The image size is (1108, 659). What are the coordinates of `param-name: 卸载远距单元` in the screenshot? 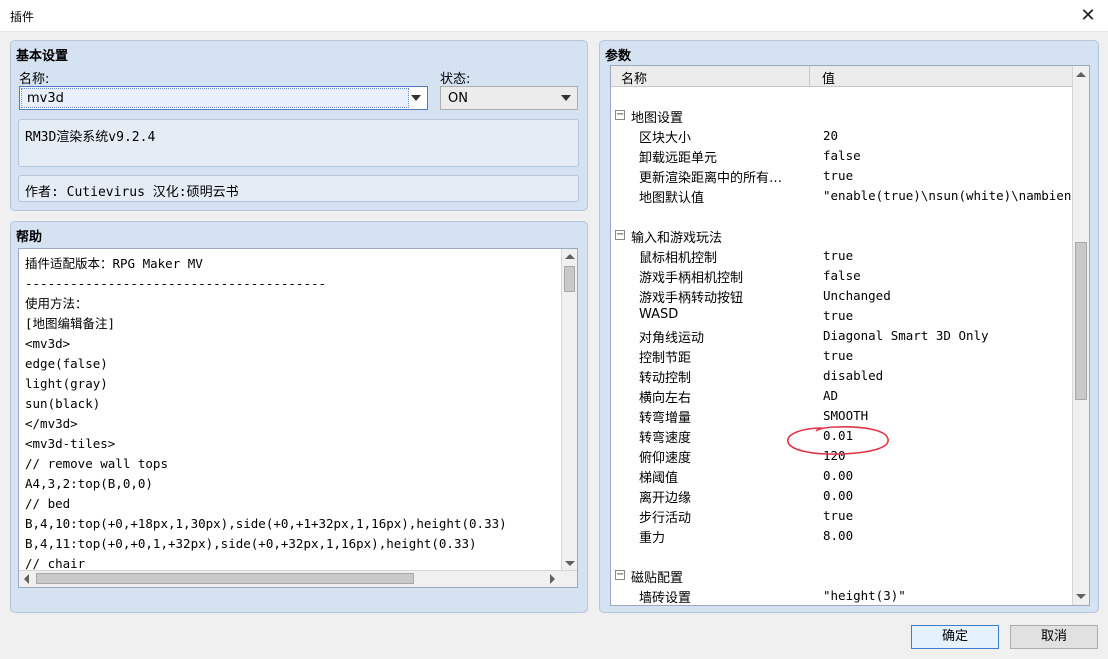 It's located at (678, 158).